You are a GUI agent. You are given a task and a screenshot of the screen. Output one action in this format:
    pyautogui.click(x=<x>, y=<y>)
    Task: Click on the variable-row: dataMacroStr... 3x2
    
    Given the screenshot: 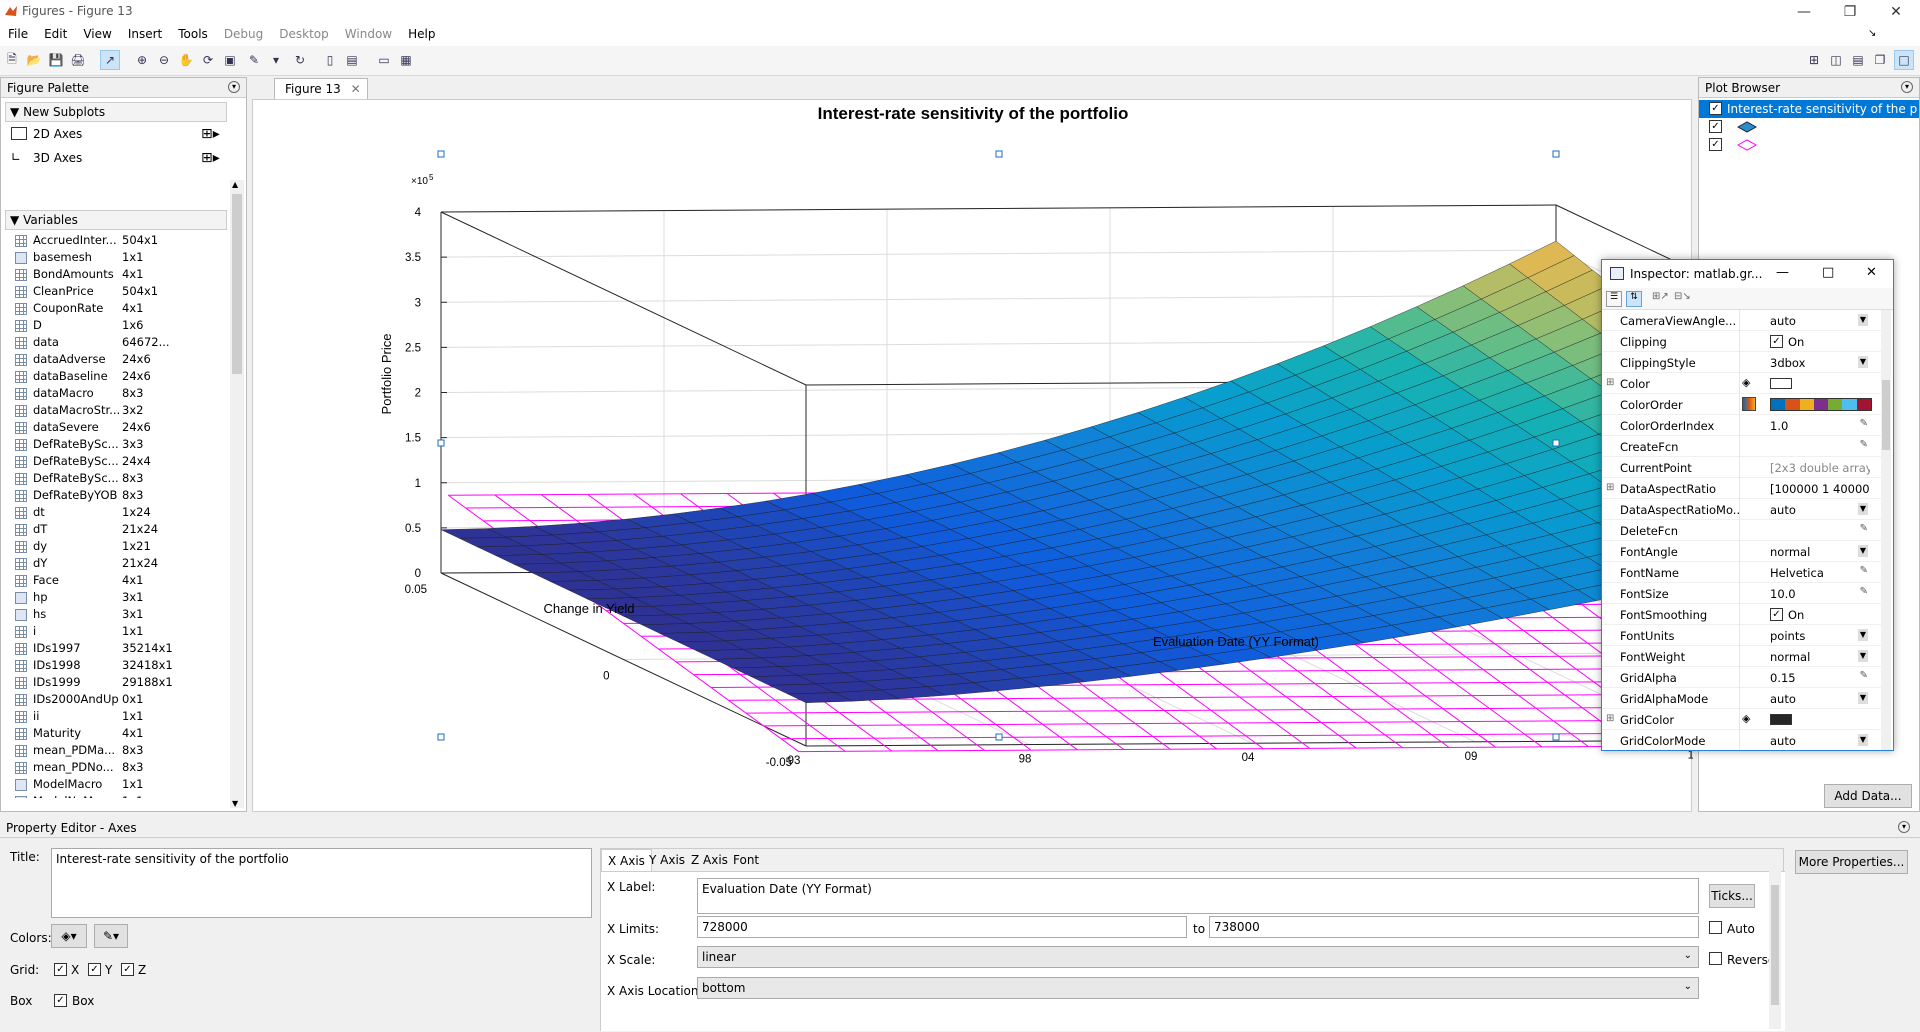 What is the action you would take?
    pyautogui.click(x=116, y=410)
    